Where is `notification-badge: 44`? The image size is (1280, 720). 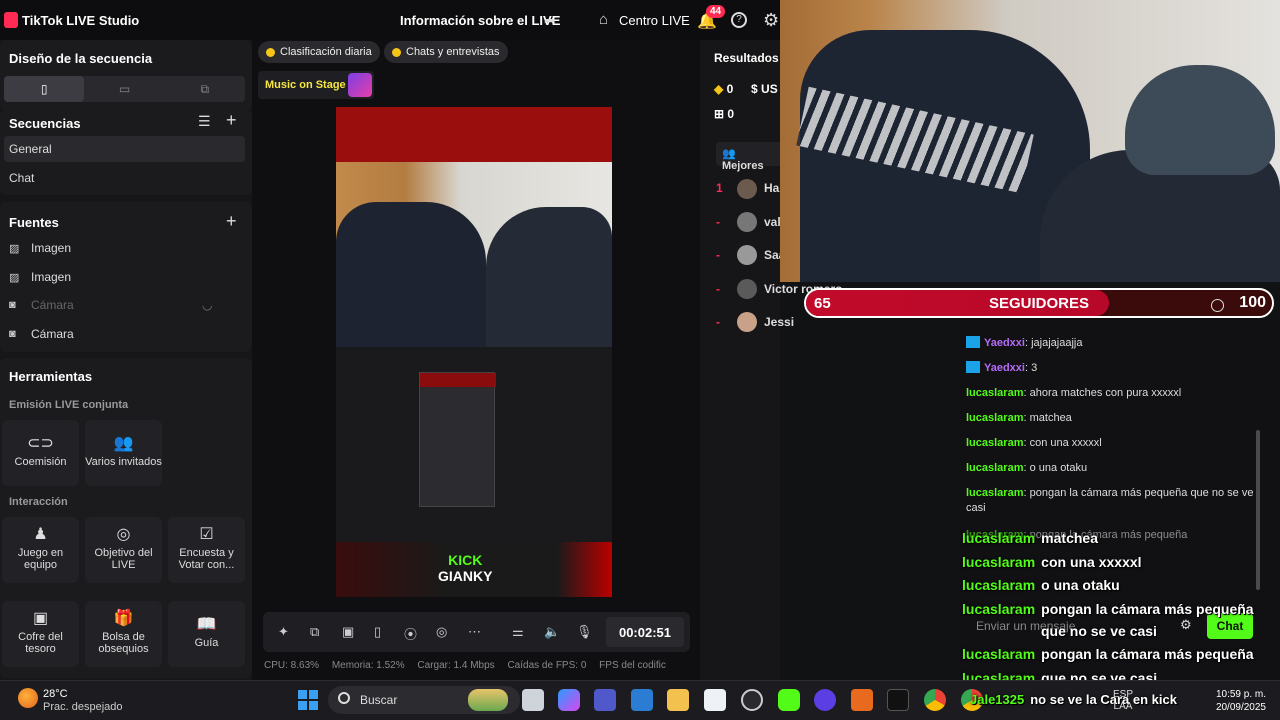
notification-badge: 44 is located at coordinates (716, 11).